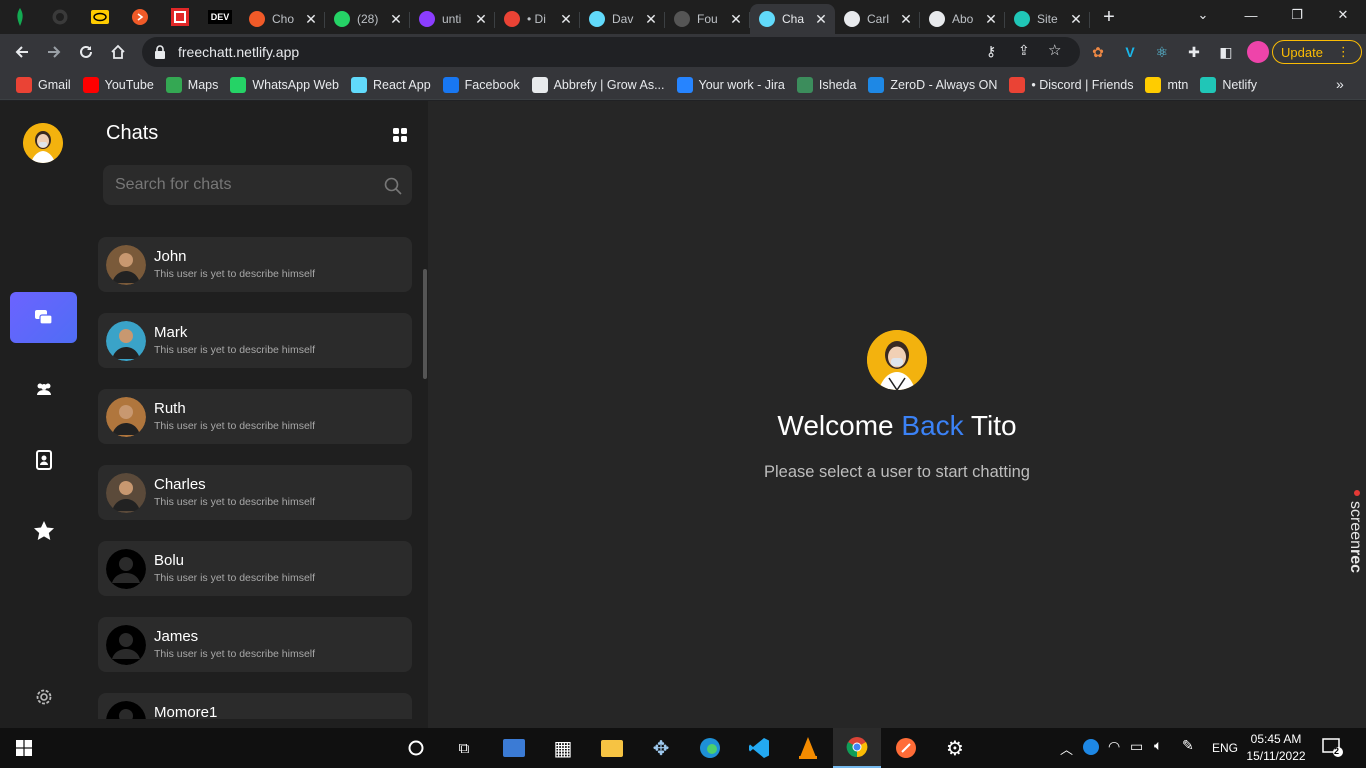  Describe the element at coordinates (43, 317) in the screenshot. I see `chats-nav-button` at that location.